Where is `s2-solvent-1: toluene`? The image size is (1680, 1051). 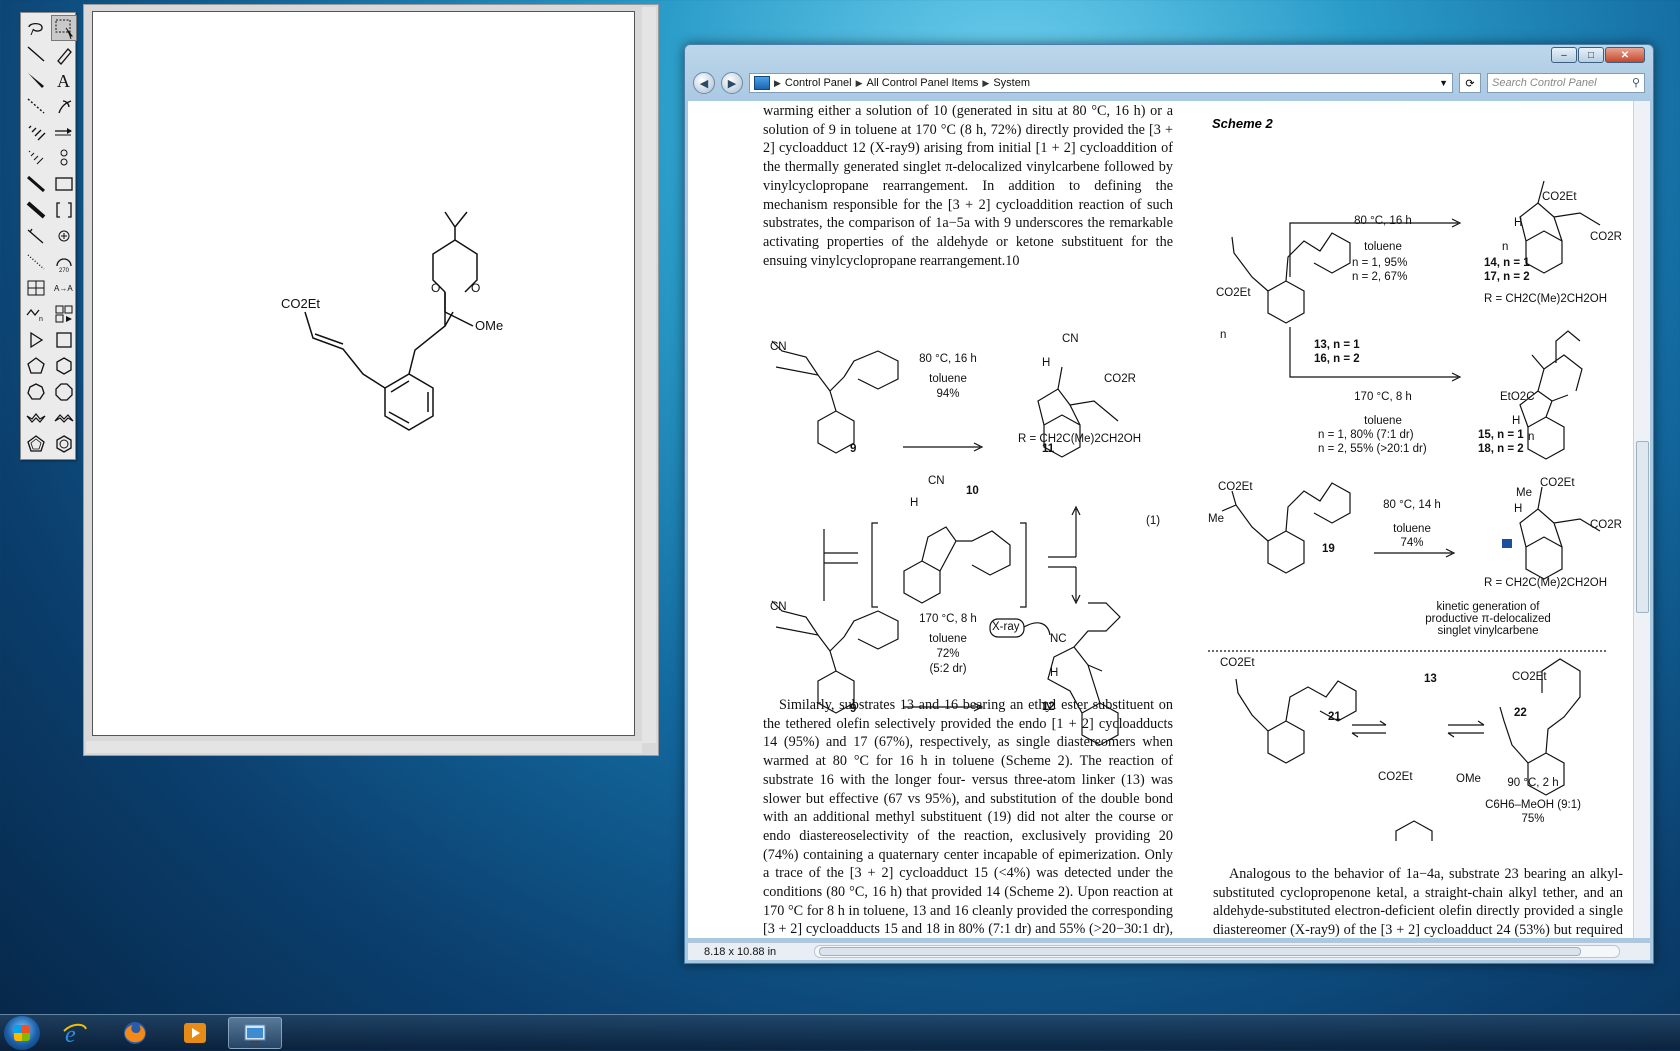
s2-solvent-1: toluene is located at coordinates (1383, 247).